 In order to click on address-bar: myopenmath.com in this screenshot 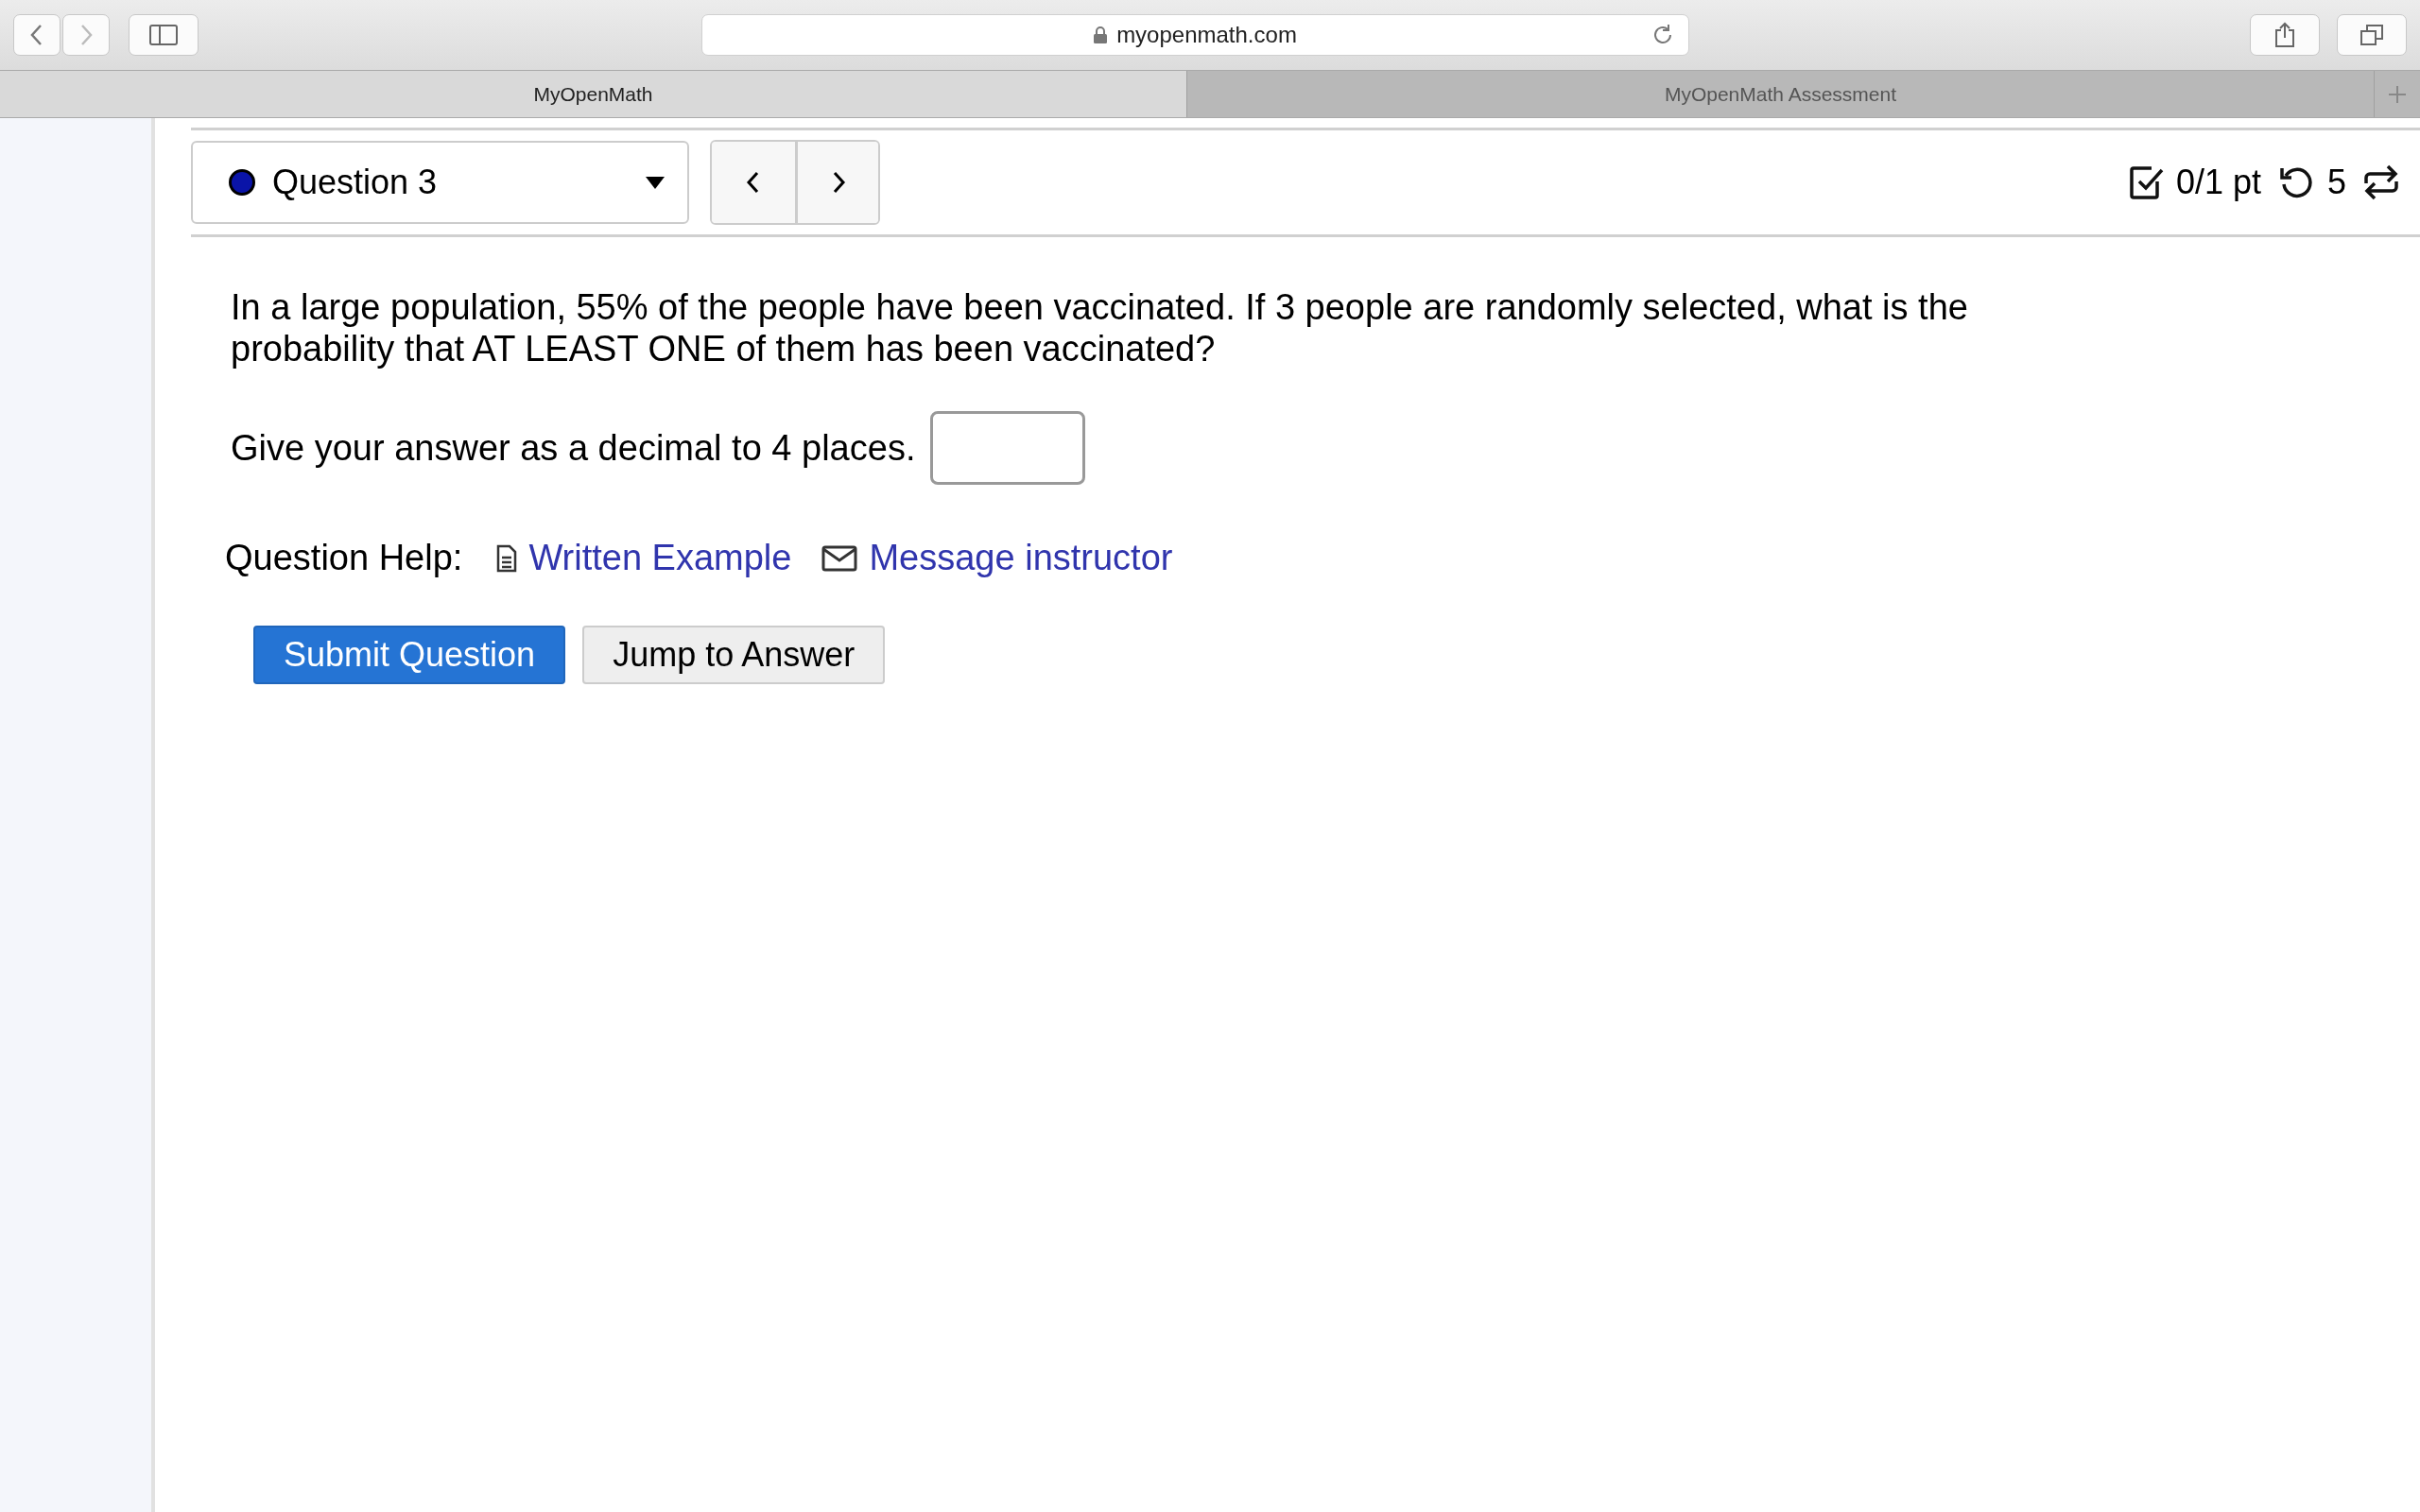, I will do `click(1195, 35)`.